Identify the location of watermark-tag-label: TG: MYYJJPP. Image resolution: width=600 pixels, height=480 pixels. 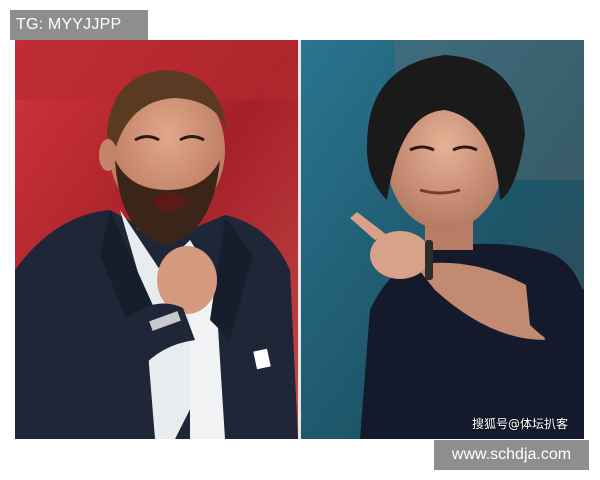
(79, 25).